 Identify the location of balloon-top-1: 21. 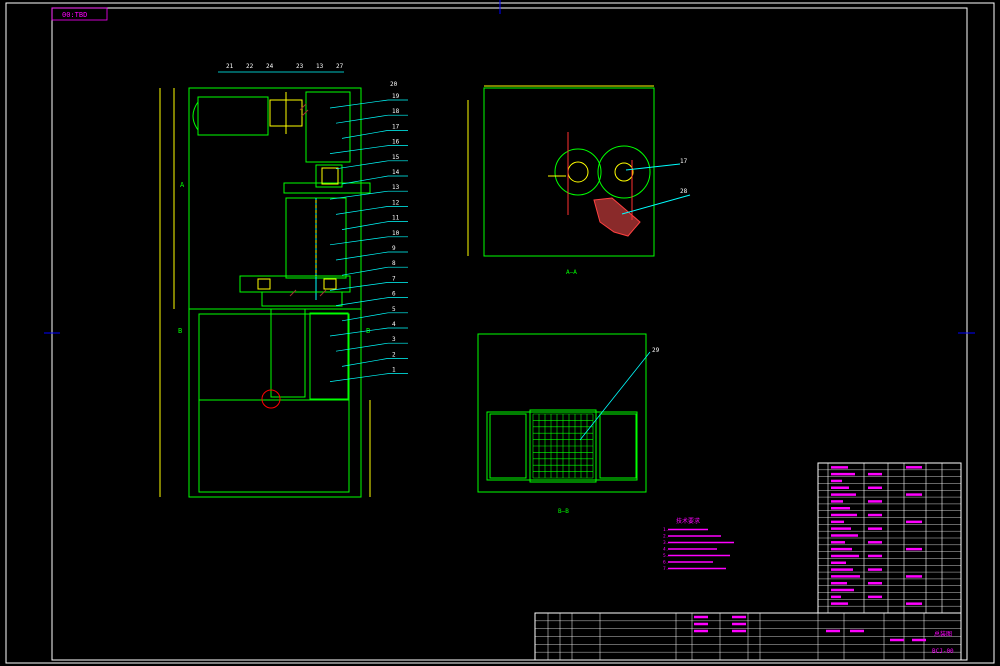
(230, 66).